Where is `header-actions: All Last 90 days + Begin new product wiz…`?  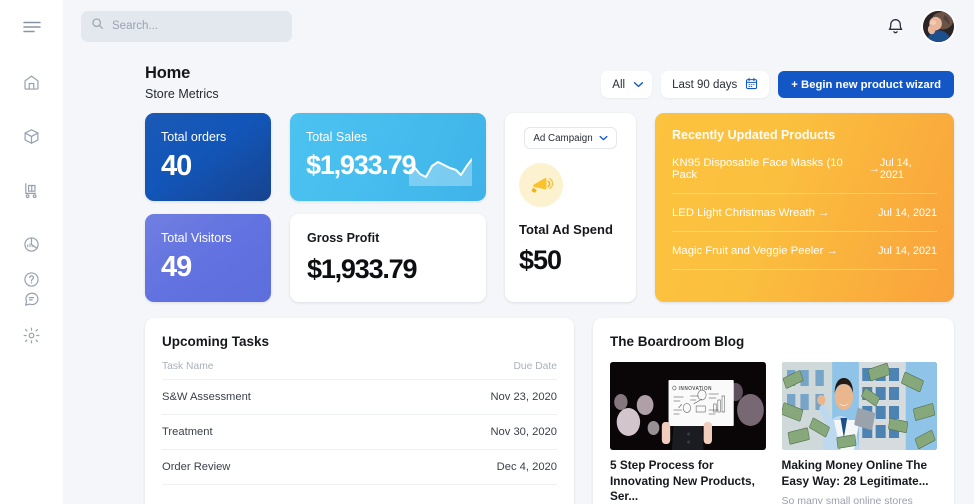 header-actions: All Last 90 days + Begin new product wiz… is located at coordinates (777, 86).